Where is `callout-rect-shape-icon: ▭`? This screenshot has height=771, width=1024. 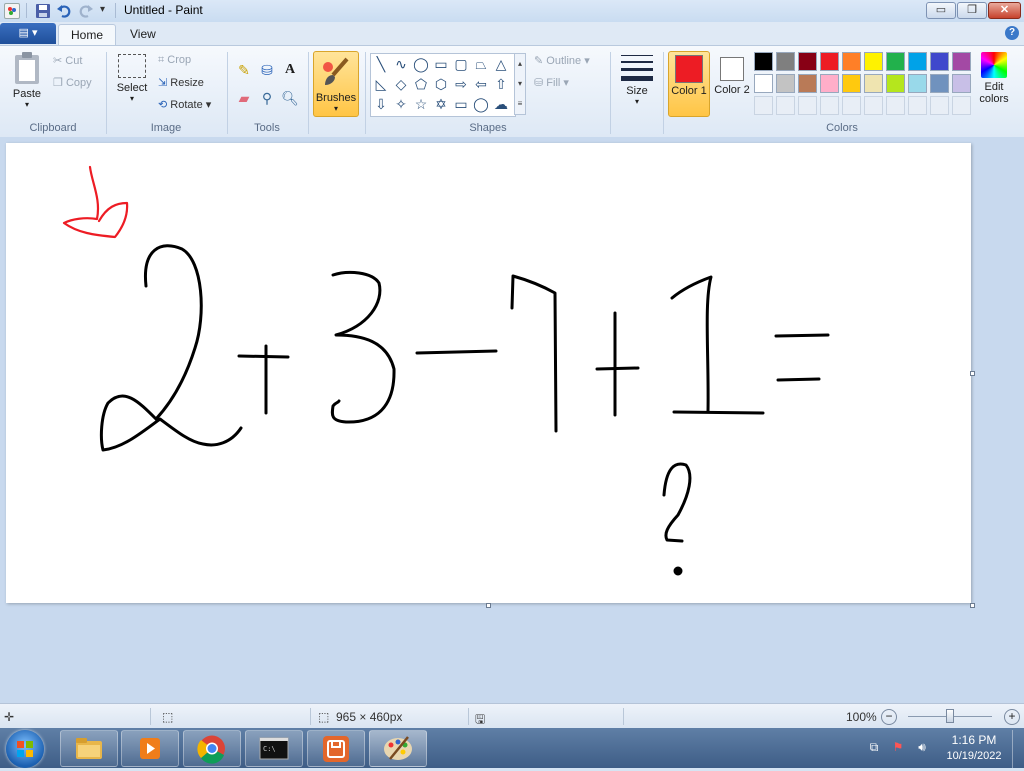 callout-rect-shape-icon: ▭ is located at coordinates (461, 104).